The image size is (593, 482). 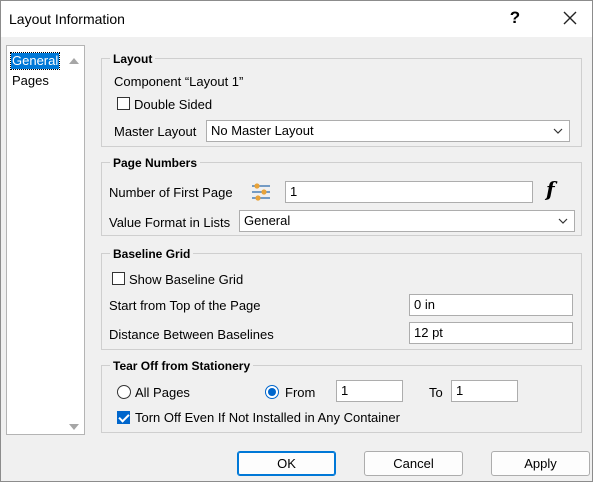 What do you see at coordinates (369, 391) in the screenshot?
I see `from-input: 1` at bounding box center [369, 391].